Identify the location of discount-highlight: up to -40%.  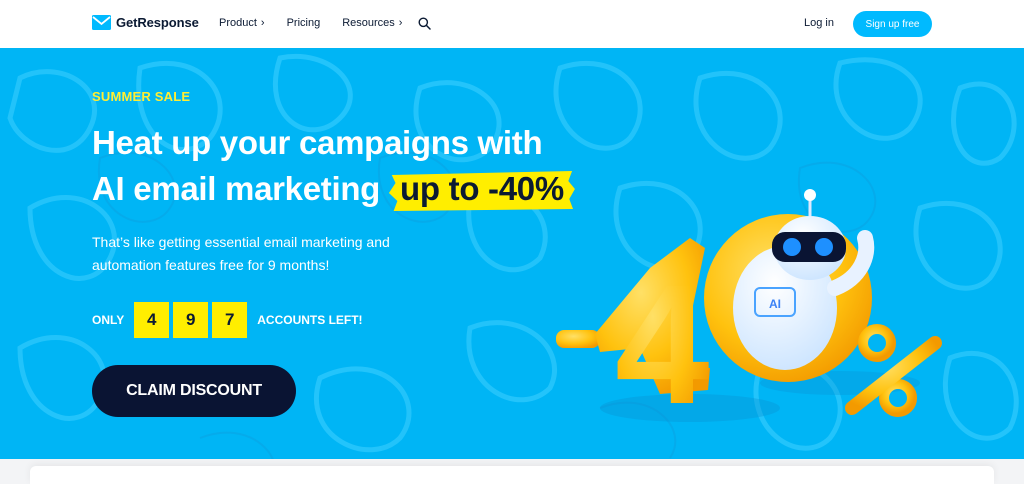
(482, 189).